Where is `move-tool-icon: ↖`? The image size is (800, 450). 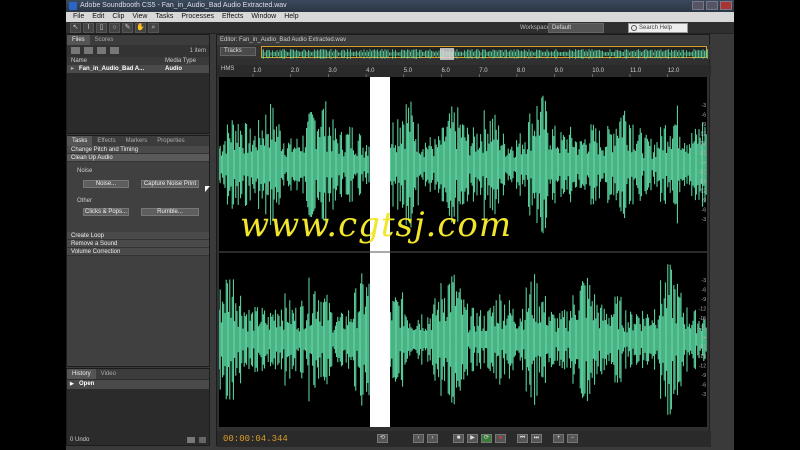
move-tool-icon: ↖ is located at coordinates (75, 28).